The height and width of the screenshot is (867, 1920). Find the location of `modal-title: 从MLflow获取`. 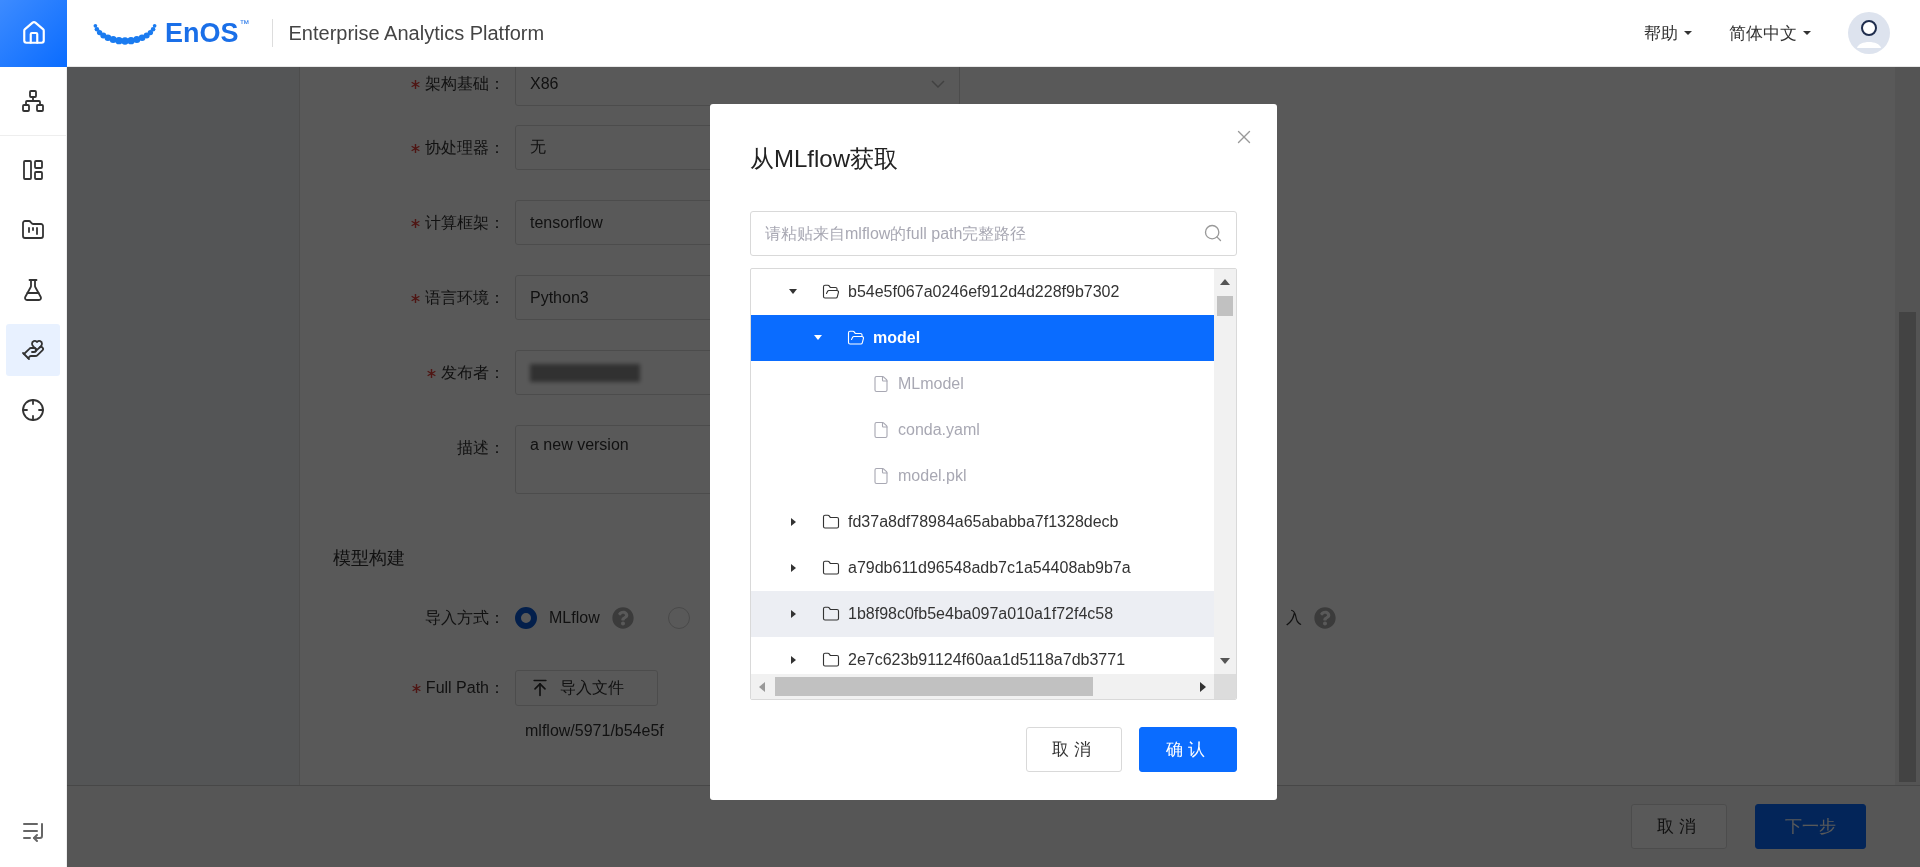

modal-title: 从MLflow获取 is located at coordinates (825, 159).